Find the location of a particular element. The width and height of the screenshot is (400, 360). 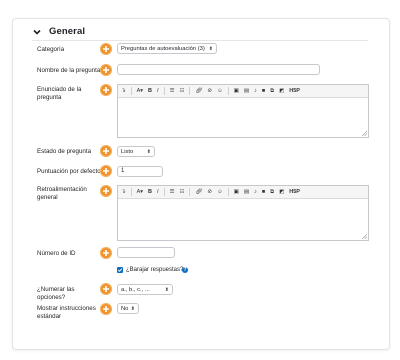

numbering-label: ¿Numerar las opciones? is located at coordinates (56, 293).